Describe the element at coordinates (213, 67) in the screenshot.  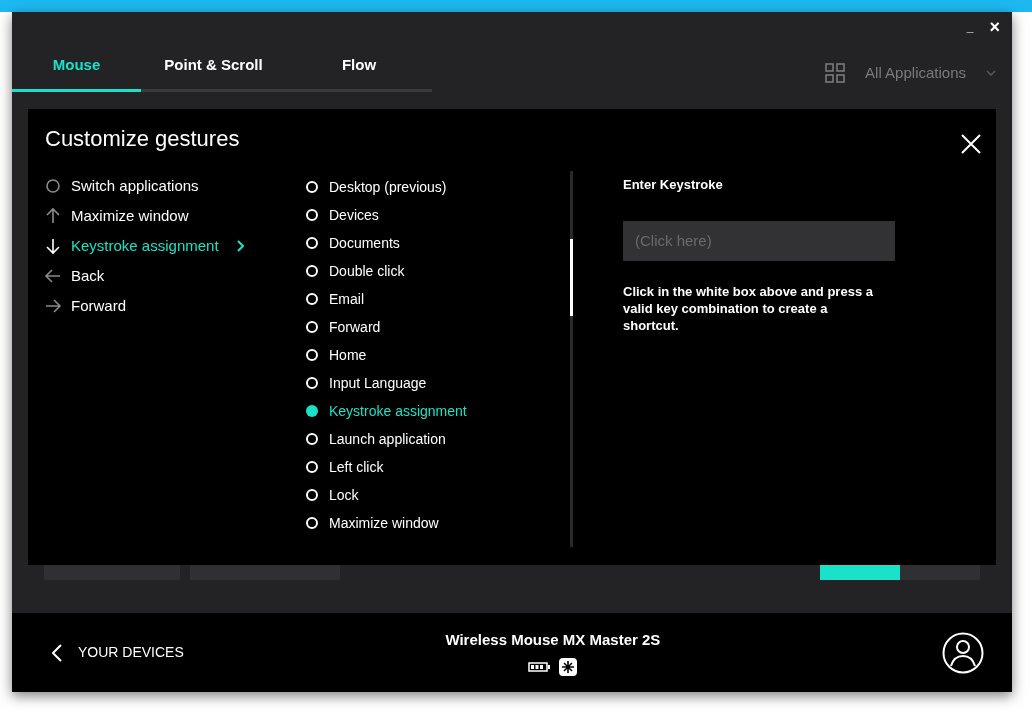
I see `tab: Point & Scroll` at that location.